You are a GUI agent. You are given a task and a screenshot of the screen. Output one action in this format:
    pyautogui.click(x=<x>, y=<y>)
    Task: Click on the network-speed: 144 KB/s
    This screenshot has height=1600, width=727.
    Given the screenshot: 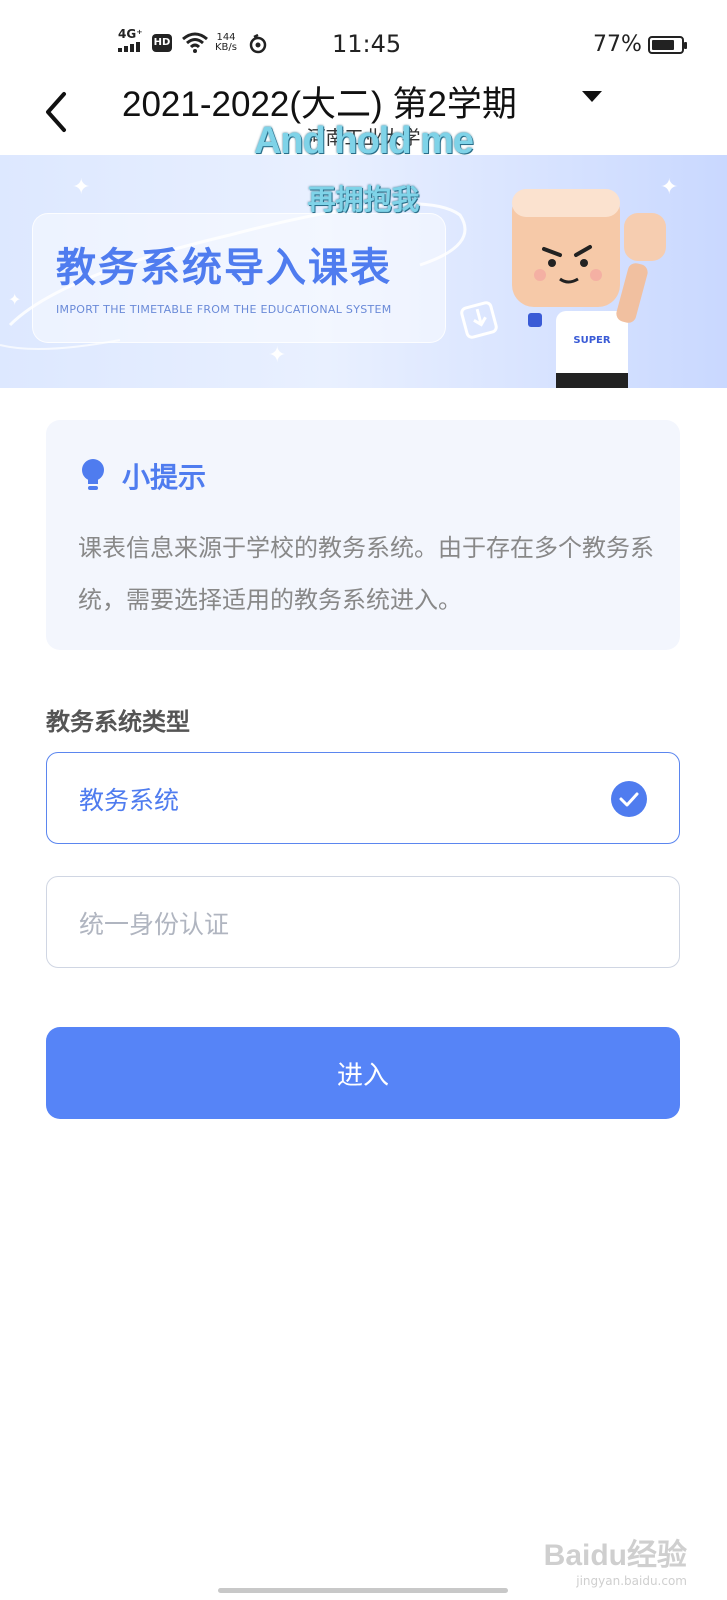 What is the action you would take?
    pyautogui.click(x=226, y=43)
    